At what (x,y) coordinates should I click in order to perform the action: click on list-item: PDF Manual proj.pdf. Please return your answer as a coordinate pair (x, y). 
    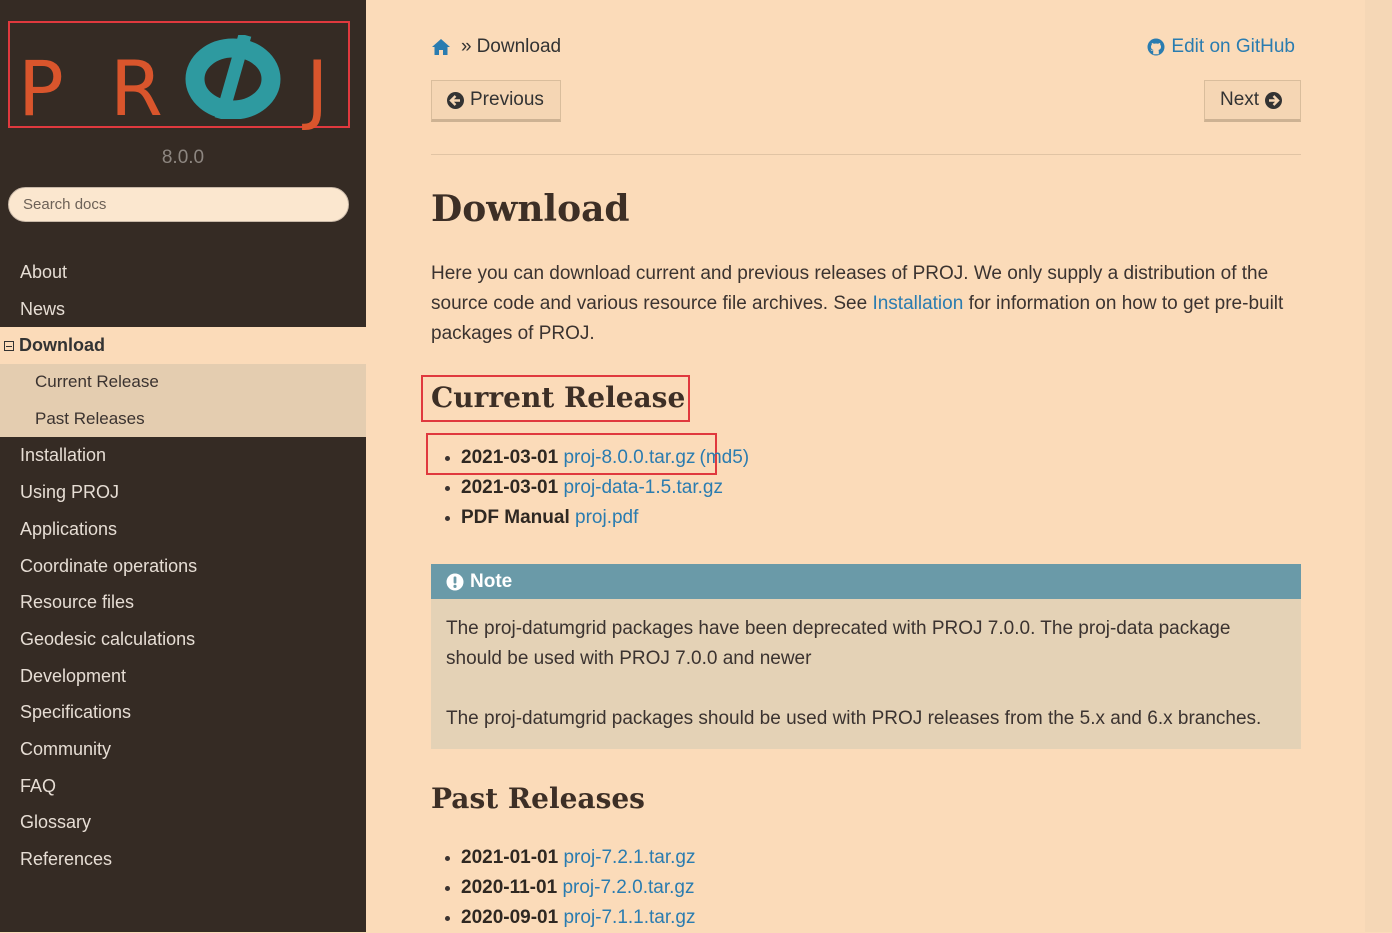
    Looking at the image, I should click on (596, 518).